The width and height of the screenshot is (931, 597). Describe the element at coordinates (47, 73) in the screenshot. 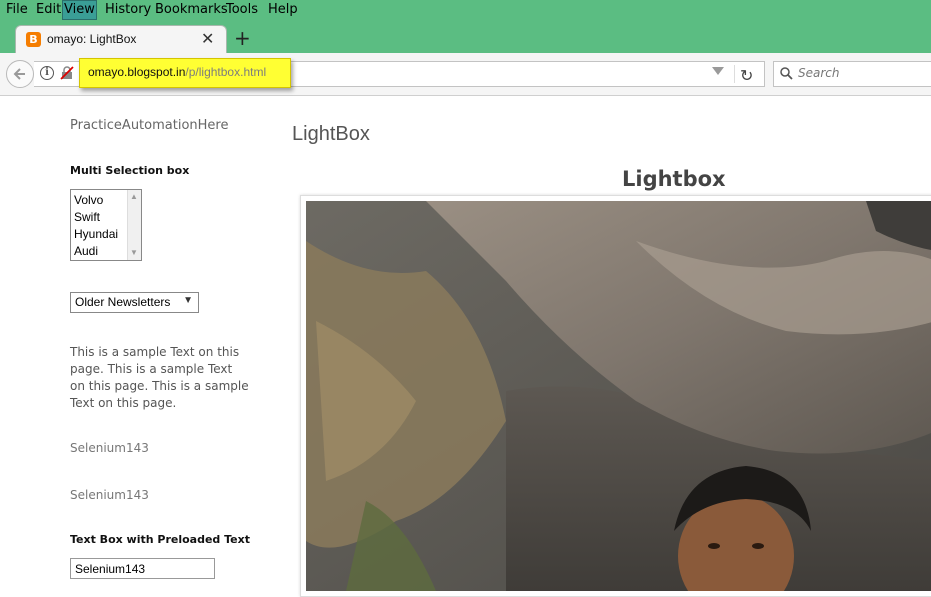

I see `site-info-icon: i` at that location.